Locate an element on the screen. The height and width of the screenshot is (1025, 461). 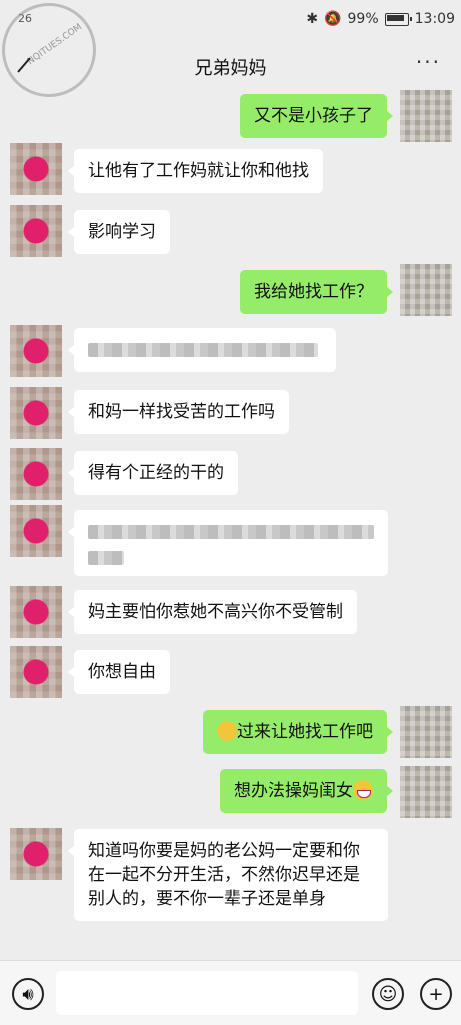
message-bubble-contact: 得有个正经的干的 is located at coordinates (153, 473).